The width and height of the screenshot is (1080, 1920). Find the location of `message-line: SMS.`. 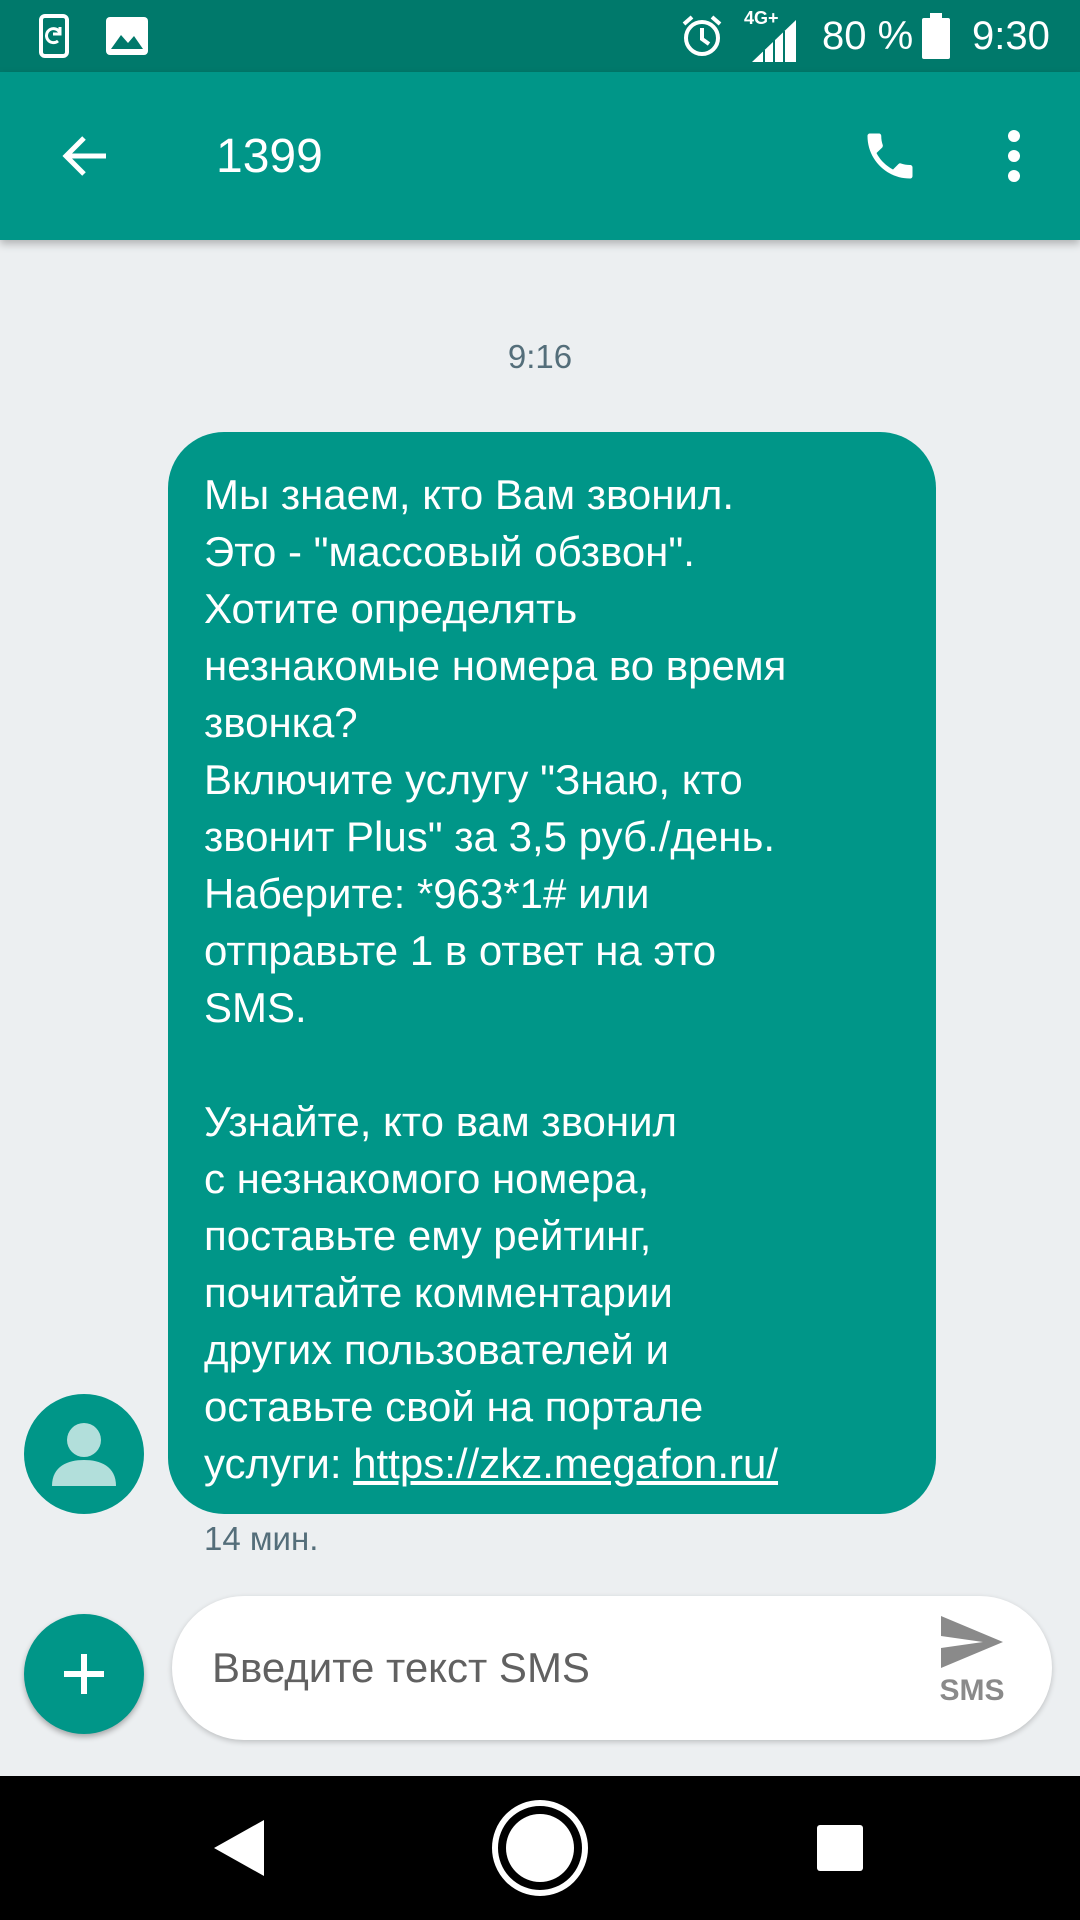

message-line: SMS. is located at coordinates (255, 1007).